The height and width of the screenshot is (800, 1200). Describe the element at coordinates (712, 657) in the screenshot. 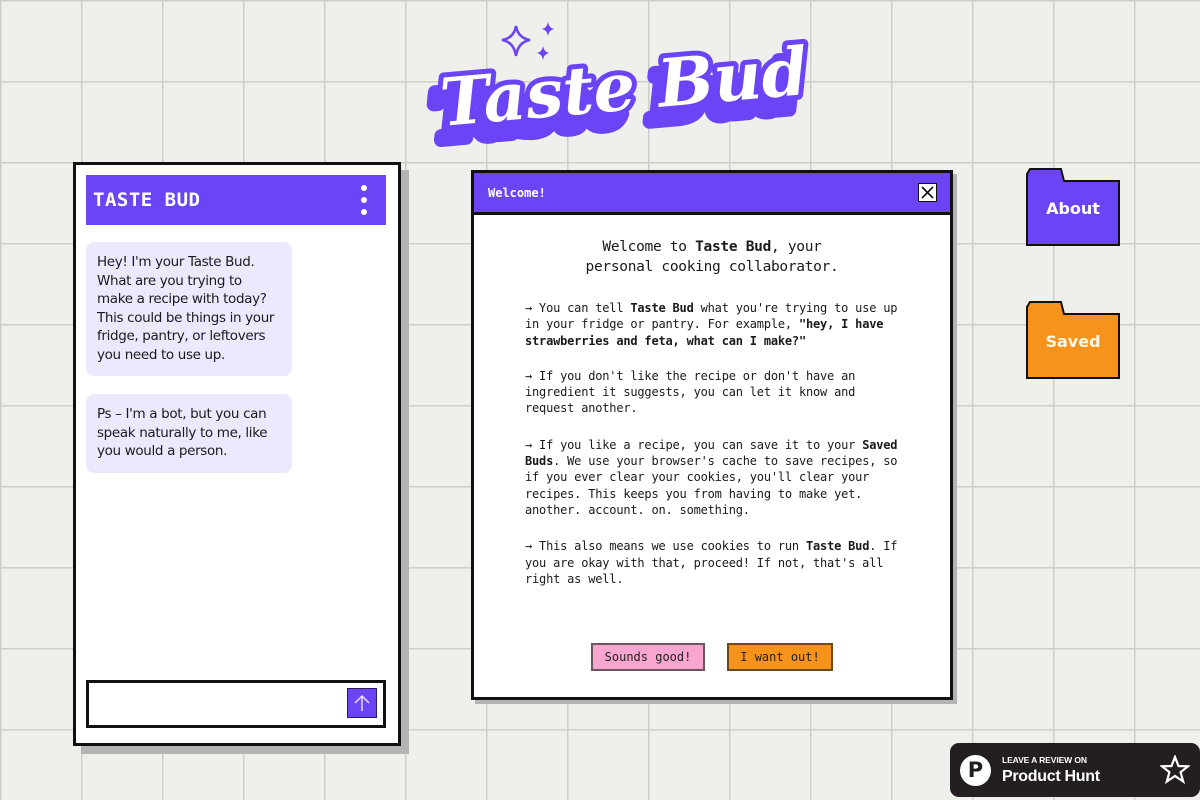

I see `modal-actions: Sounds good! I want out!` at that location.